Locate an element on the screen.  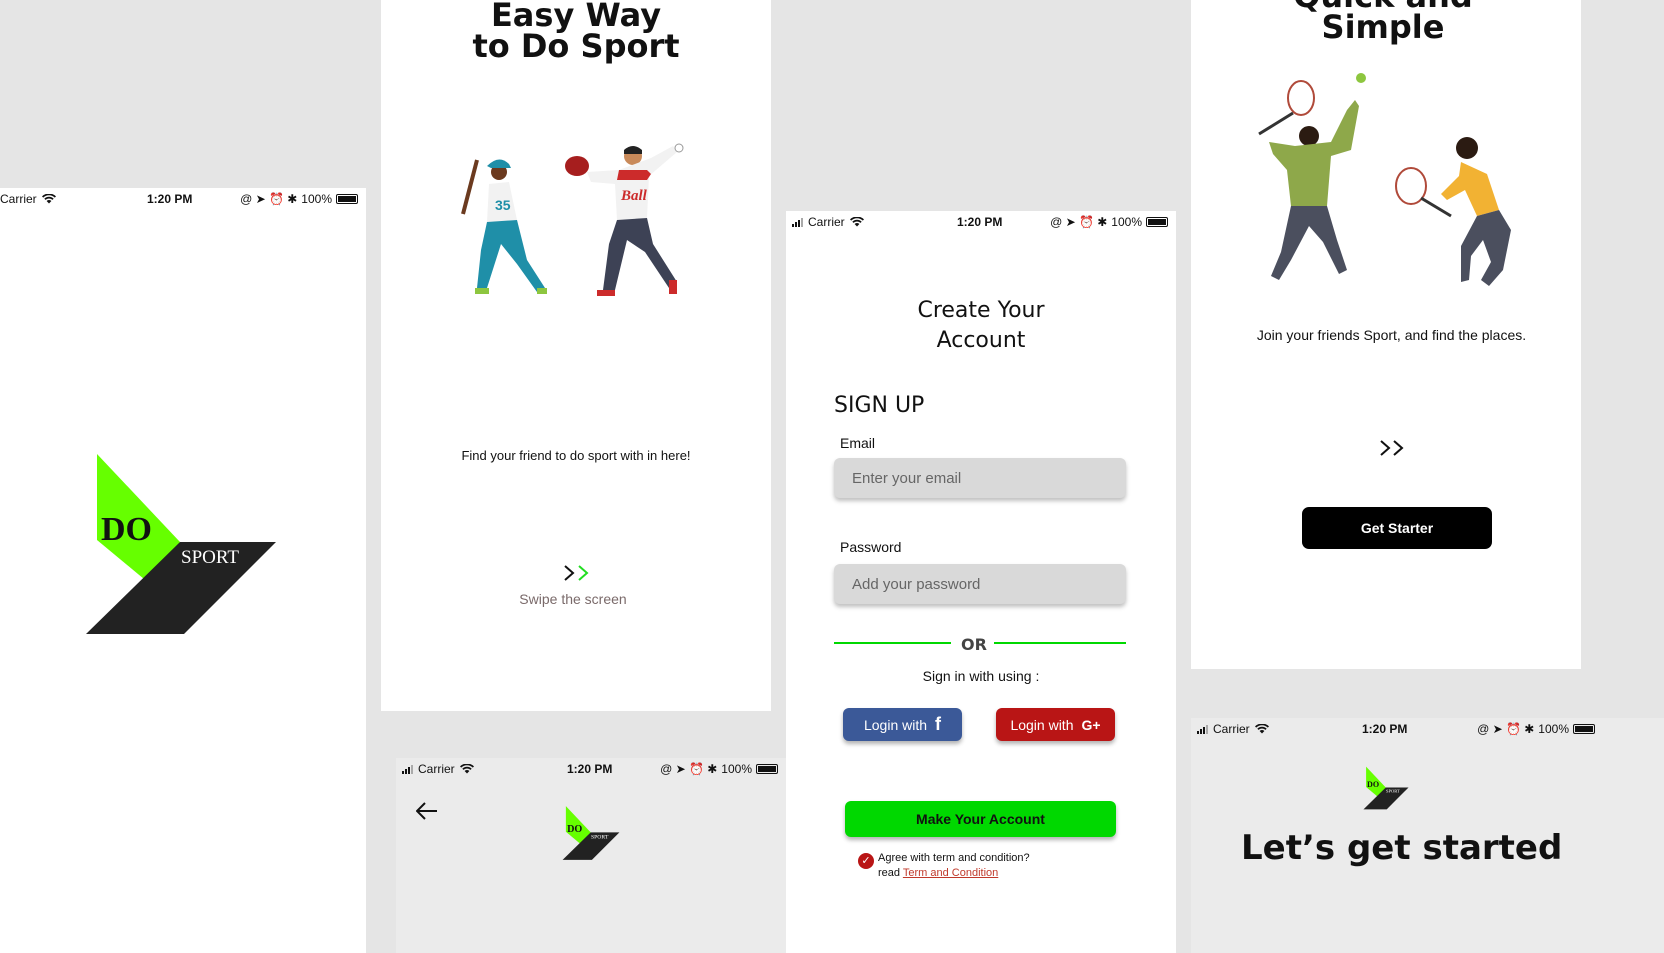
google-login-button: Login with G+ is located at coordinates (1055, 724).